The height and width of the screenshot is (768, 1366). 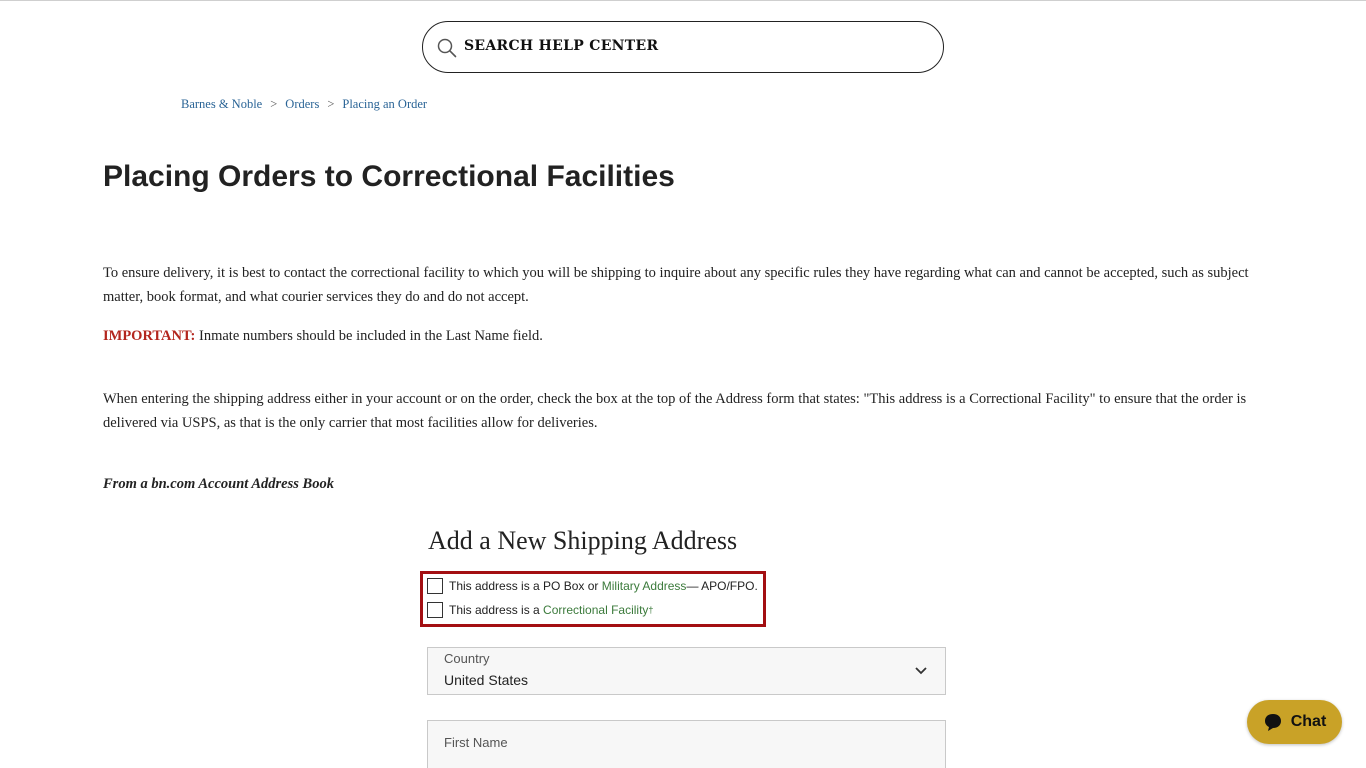 What do you see at coordinates (149, 336) in the screenshot?
I see `important-label: IMPORTANT:` at bounding box center [149, 336].